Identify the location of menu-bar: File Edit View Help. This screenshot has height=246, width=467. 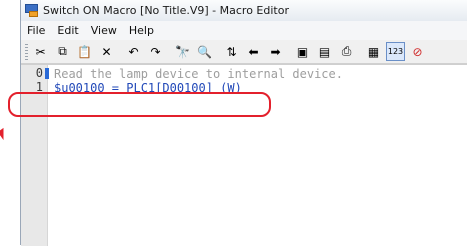
(244, 31).